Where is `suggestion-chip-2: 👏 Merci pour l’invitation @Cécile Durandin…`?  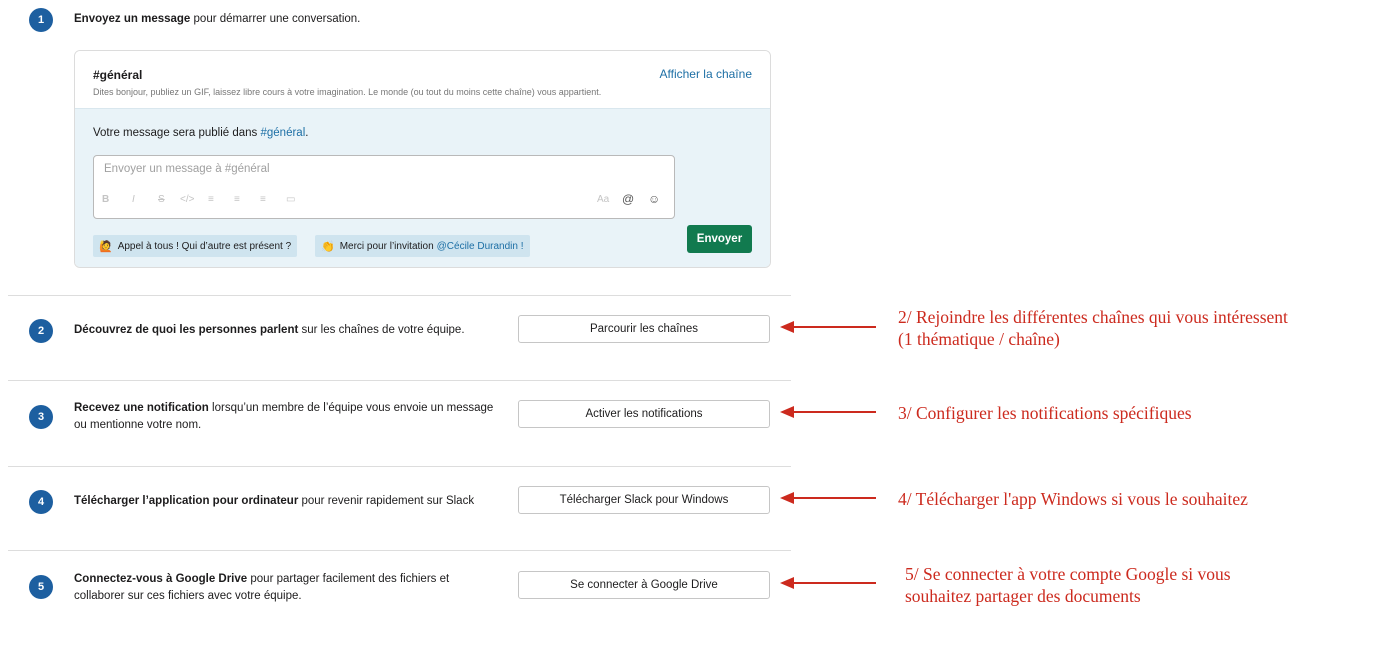
suggestion-chip-2: 👏 Merci pour l’invitation @Cécile Durandin… is located at coordinates (422, 246).